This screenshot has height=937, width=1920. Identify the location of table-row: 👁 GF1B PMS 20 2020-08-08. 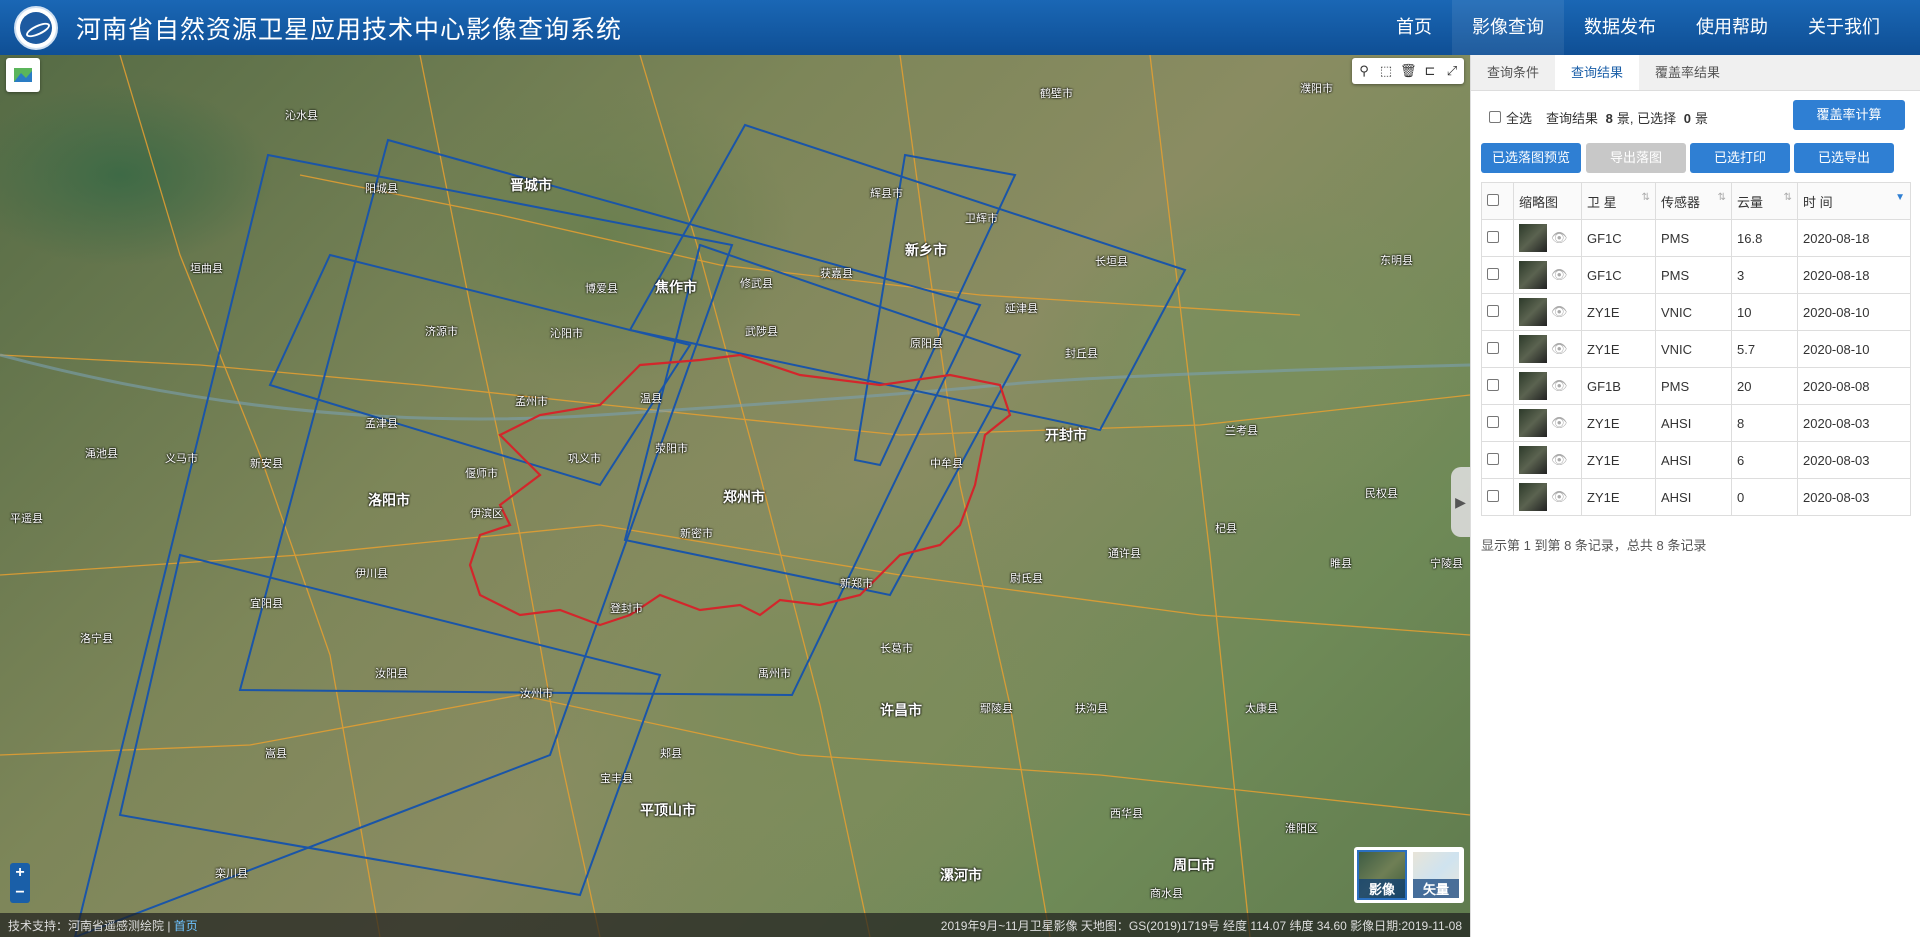
(1696, 386).